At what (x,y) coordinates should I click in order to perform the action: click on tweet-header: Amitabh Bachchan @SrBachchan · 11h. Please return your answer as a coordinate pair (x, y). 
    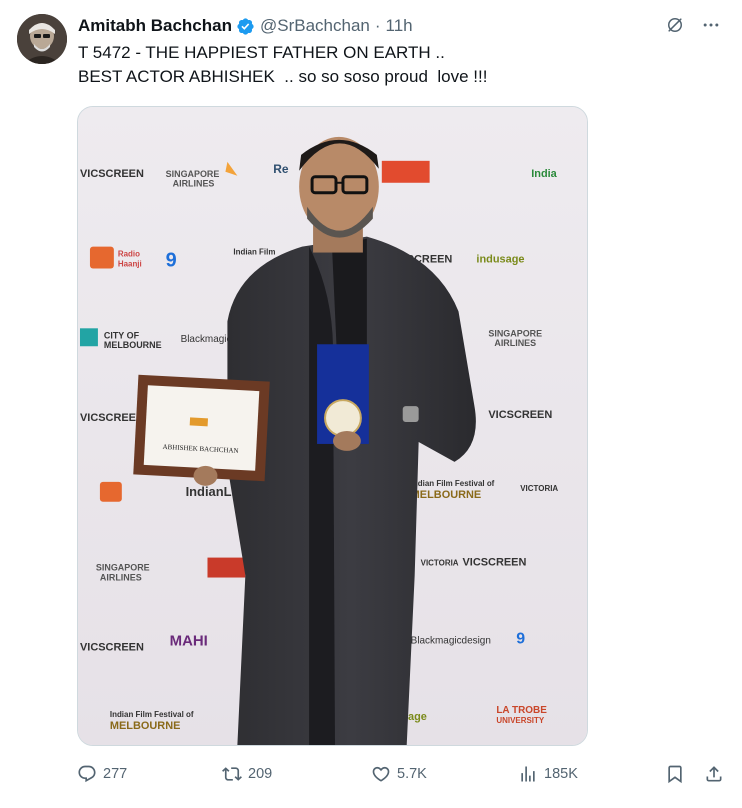
    Looking at the image, I should click on (245, 26).